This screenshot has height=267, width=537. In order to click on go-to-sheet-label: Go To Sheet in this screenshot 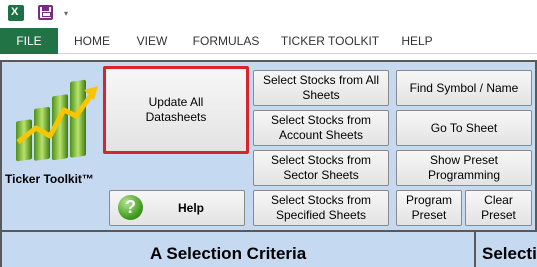, I will do `click(464, 127)`.